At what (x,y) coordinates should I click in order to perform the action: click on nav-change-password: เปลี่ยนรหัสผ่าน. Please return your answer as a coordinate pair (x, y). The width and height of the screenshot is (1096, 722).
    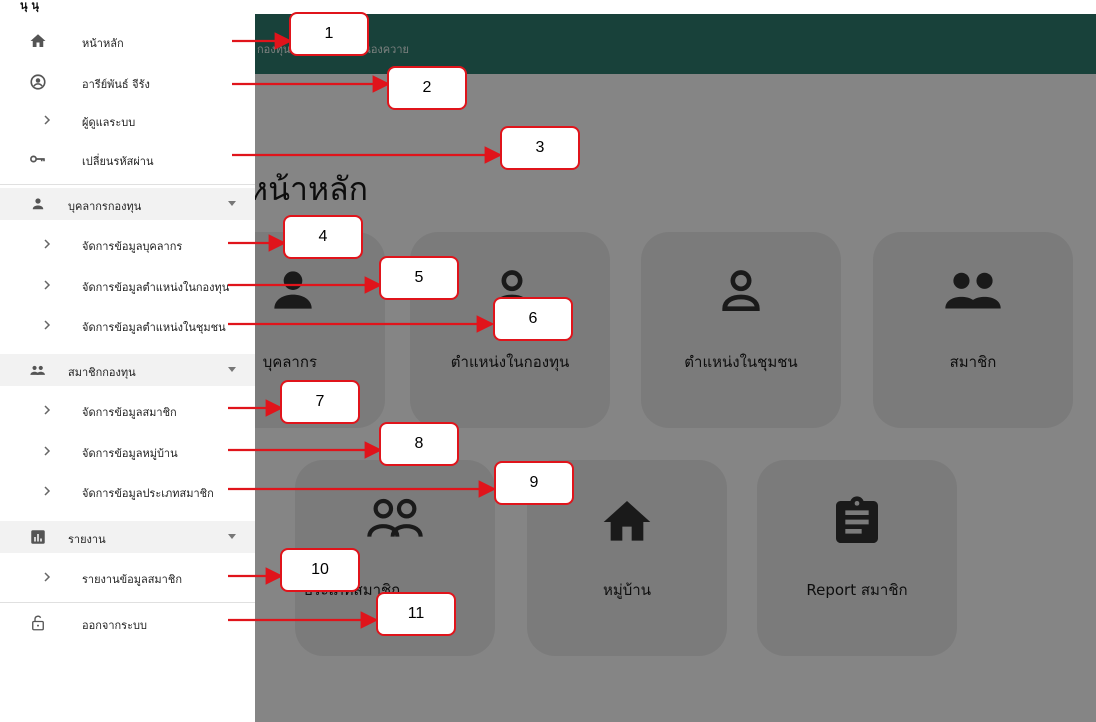
    Looking at the image, I should click on (127, 159).